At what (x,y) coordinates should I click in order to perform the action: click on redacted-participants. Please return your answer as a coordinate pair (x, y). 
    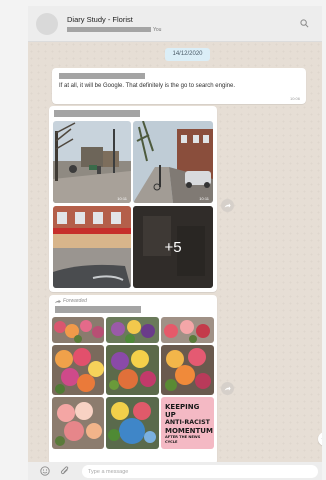
    Looking at the image, I should click on (109, 29).